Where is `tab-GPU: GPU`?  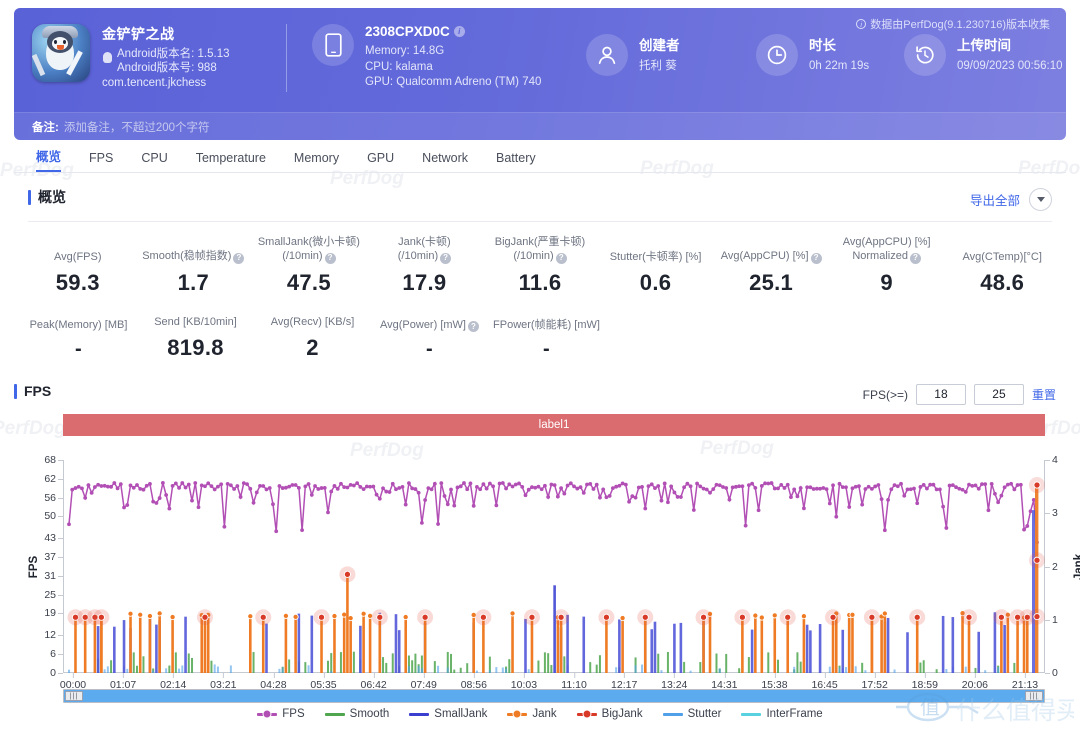
tab-GPU: GPU is located at coordinates (380, 161).